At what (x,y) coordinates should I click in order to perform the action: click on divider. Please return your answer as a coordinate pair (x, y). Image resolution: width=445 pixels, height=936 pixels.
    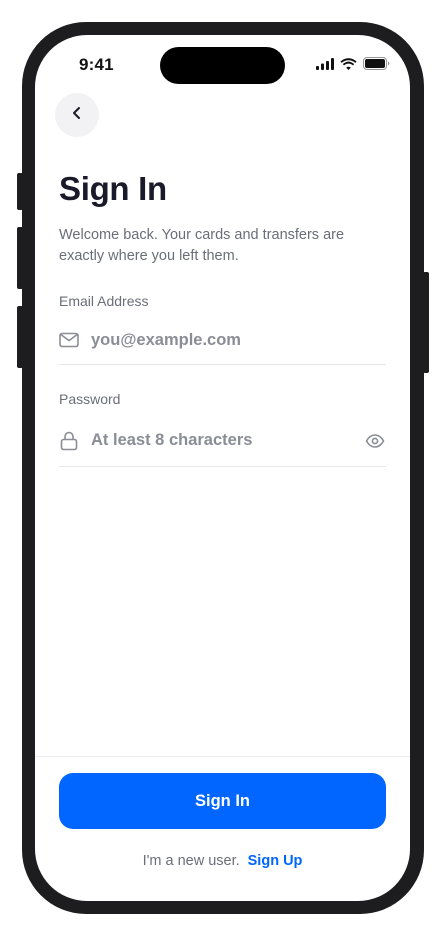
    Looking at the image, I should click on (222, 756).